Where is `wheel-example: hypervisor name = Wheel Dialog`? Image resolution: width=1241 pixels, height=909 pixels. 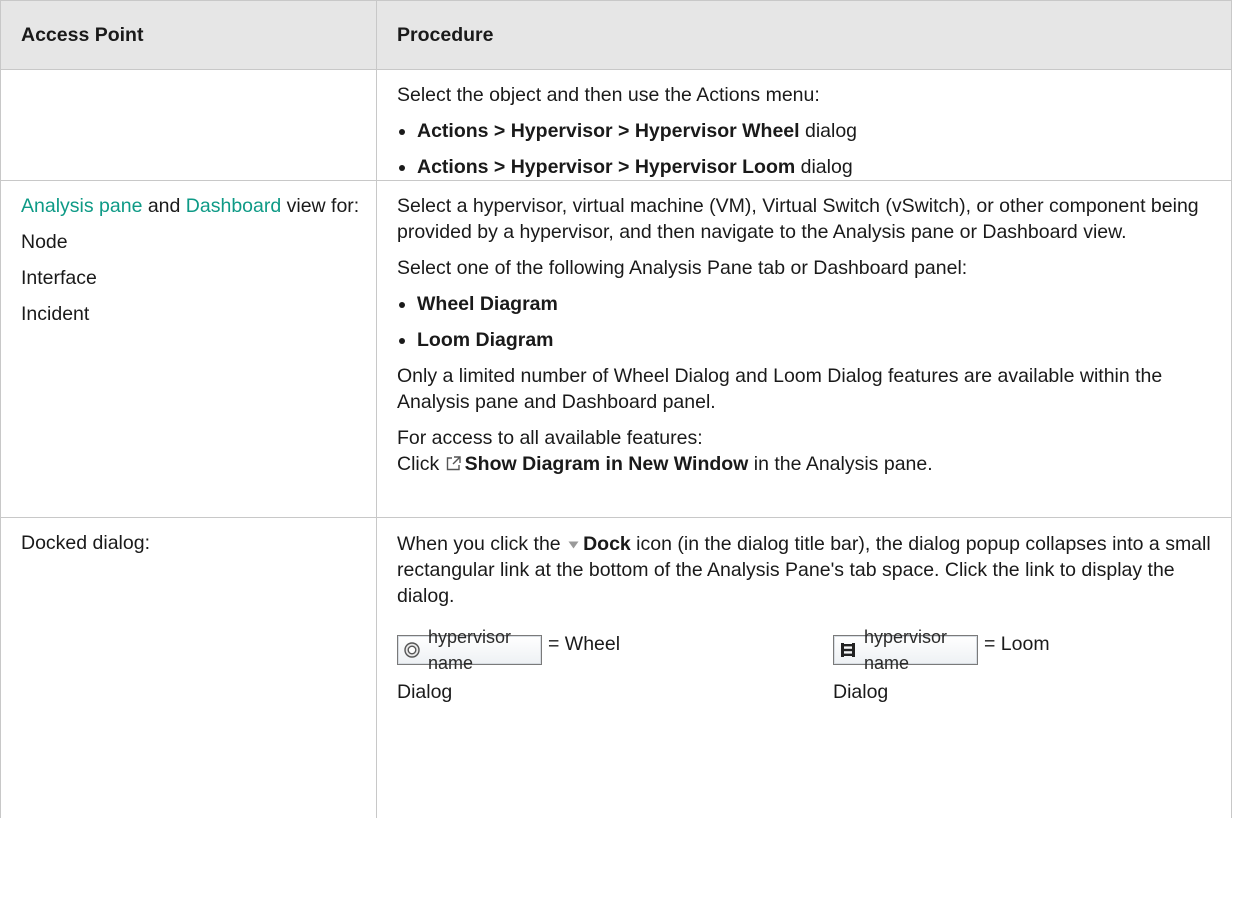
wheel-example: hypervisor name = Wheel Dialog is located at coordinates (509, 666).